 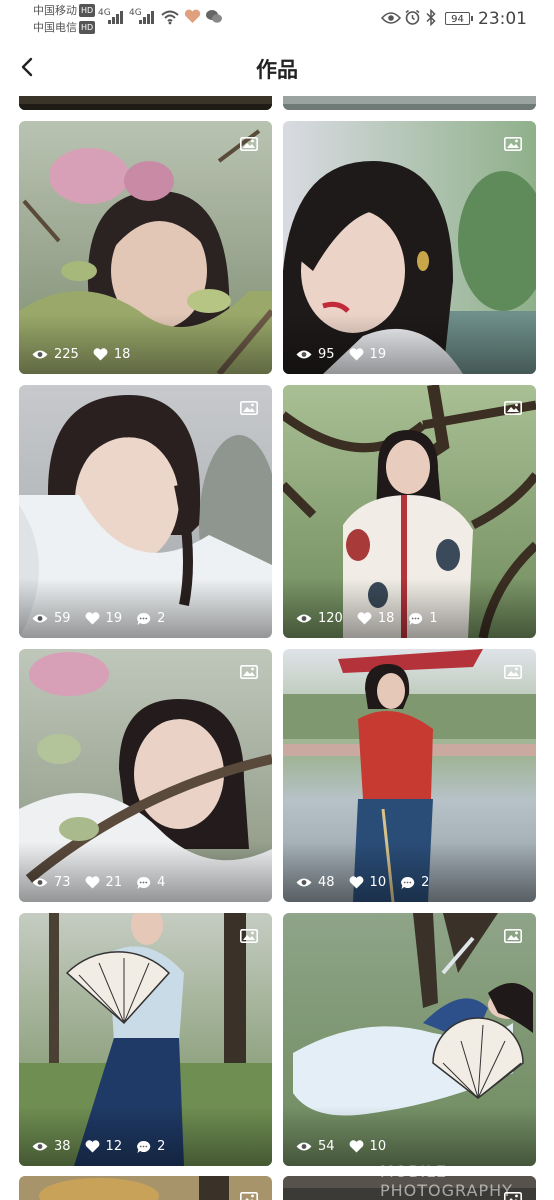 I want to click on views-stat: 38, so click(x=51, y=1146).